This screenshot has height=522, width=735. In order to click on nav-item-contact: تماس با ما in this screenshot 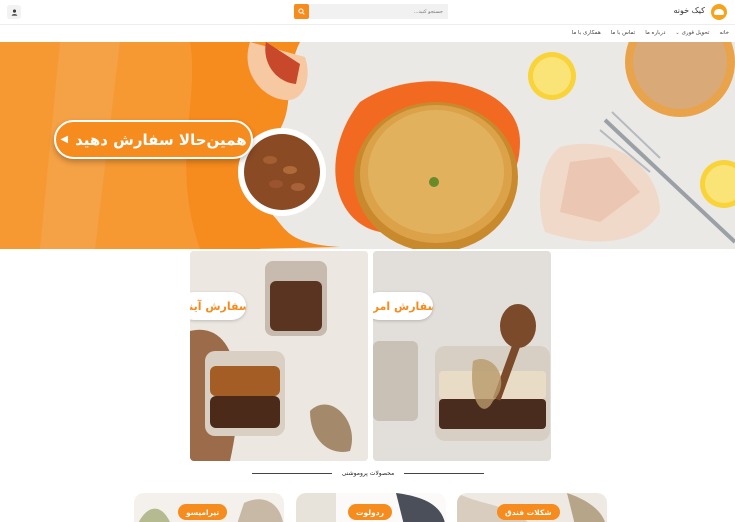, I will do `click(623, 33)`.